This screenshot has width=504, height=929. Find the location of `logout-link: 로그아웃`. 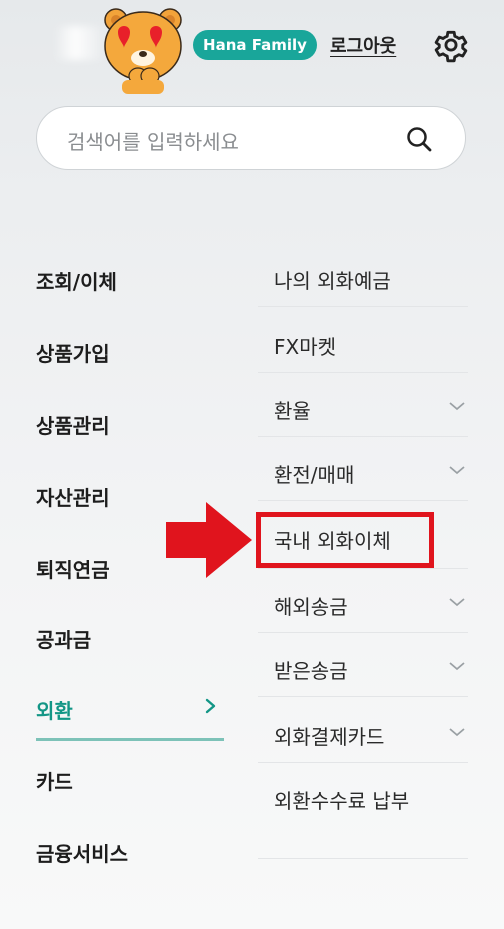

logout-link: 로그아웃 is located at coordinates (363, 45).